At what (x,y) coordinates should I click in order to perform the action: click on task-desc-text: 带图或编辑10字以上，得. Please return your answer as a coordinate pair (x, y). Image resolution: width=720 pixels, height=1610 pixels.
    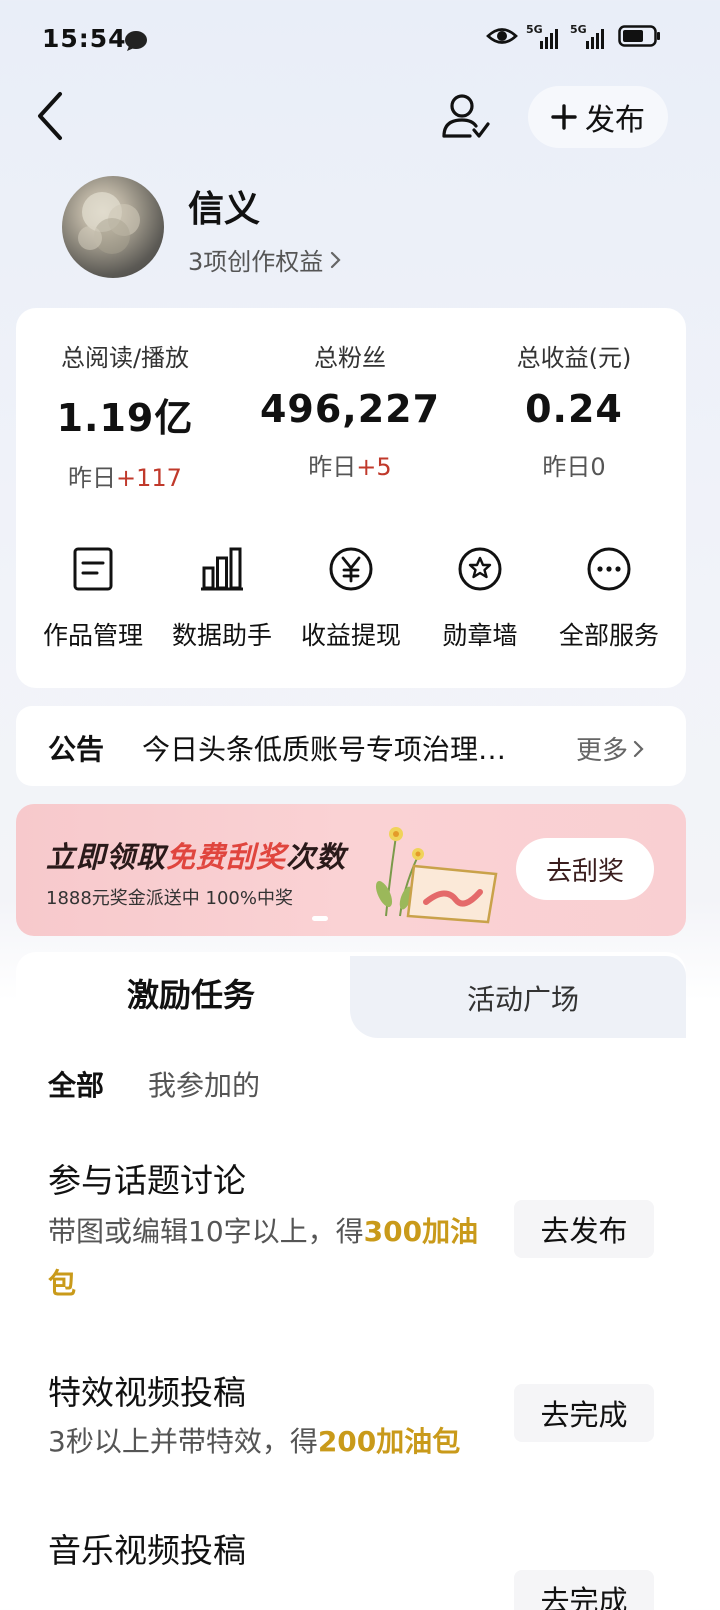
    Looking at the image, I should click on (206, 1231).